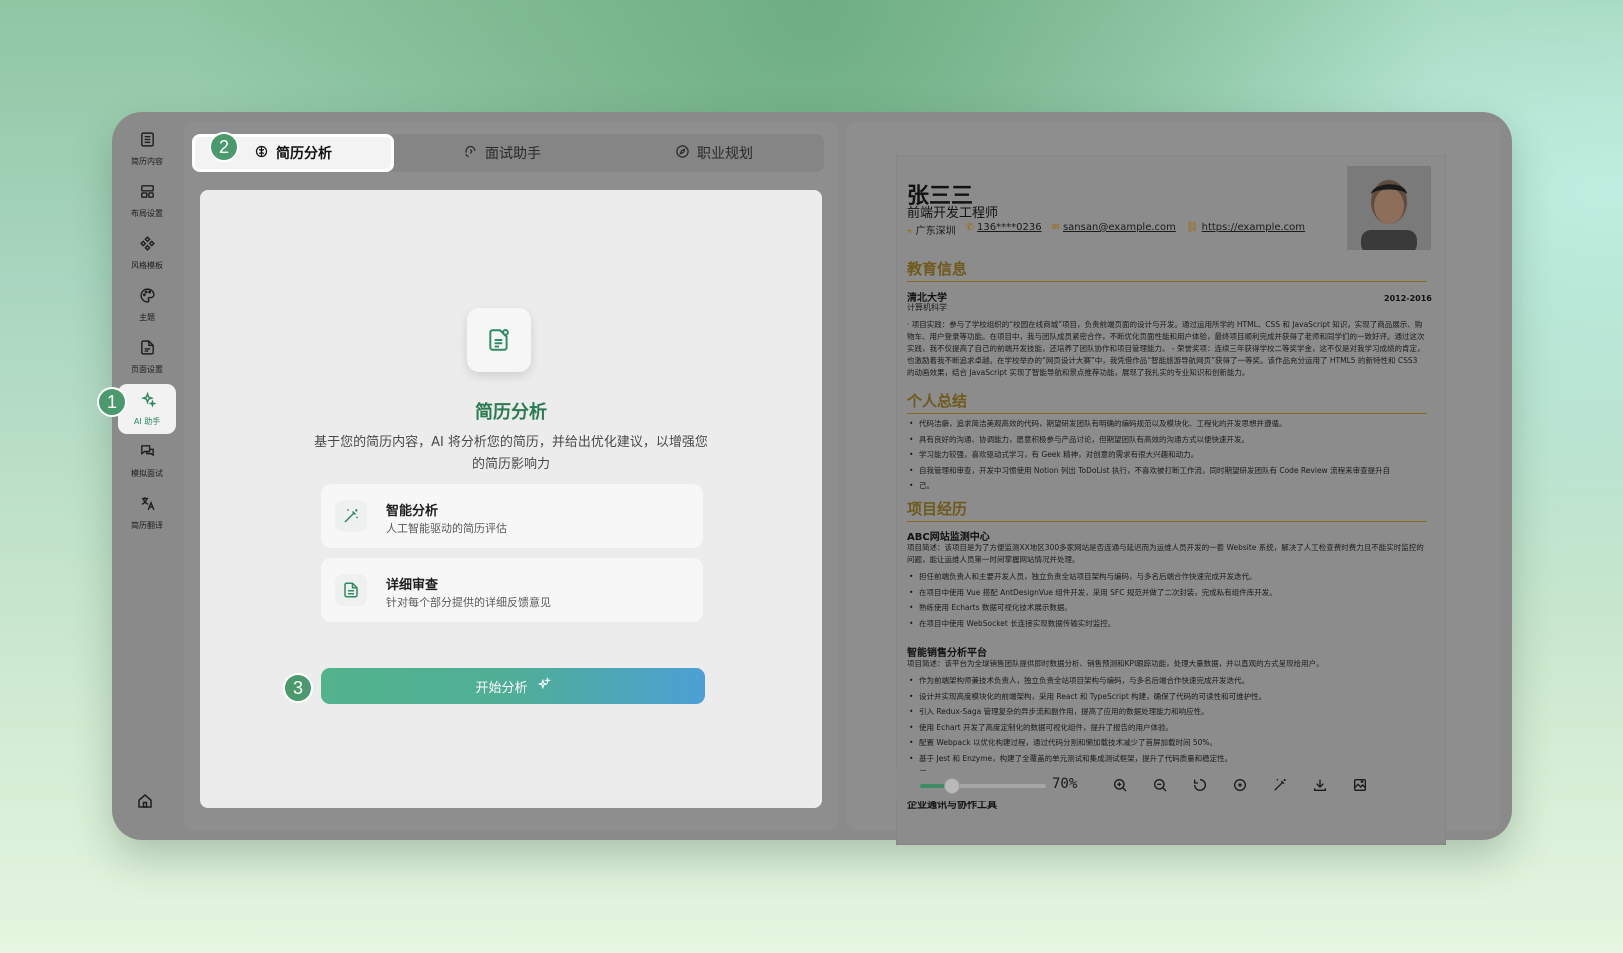 The image size is (1623, 953). I want to click on list-item: 使用 Echart 开发了高度定制化的数据可视化组件，提升了报告的用户体验。, so click(1167, 728).